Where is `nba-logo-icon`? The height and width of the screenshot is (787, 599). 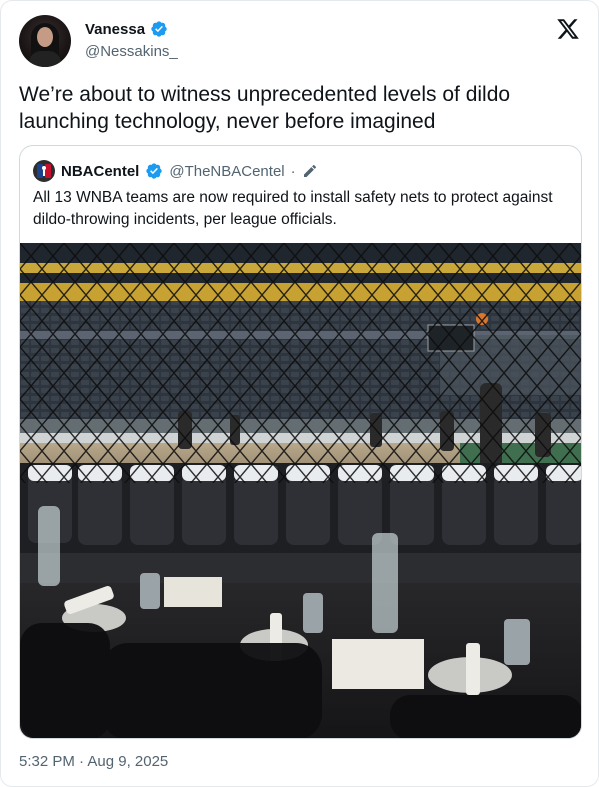
nba-logo-icon is located at coordinates (44, 171).